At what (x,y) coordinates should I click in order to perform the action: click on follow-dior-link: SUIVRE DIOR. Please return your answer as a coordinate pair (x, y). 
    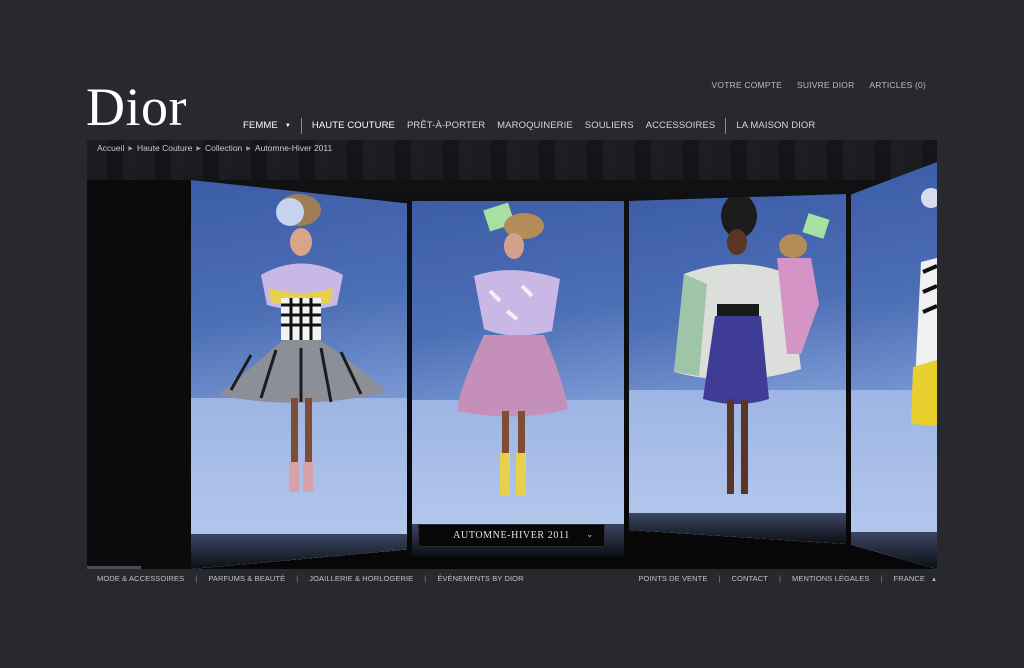
    Looking at the image, I should click on (825, 85).